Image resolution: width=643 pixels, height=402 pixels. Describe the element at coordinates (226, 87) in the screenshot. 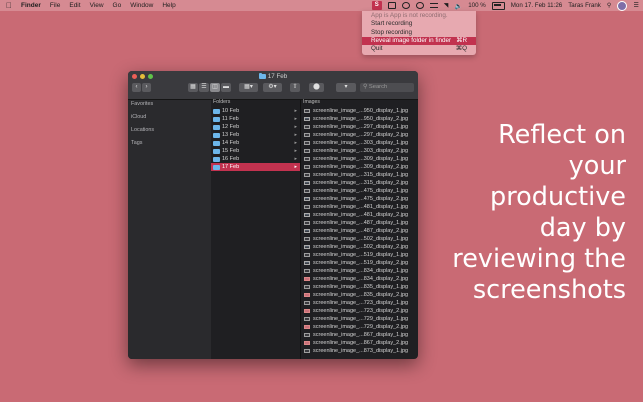

I see `gallery-view-button: ▬` at that location.